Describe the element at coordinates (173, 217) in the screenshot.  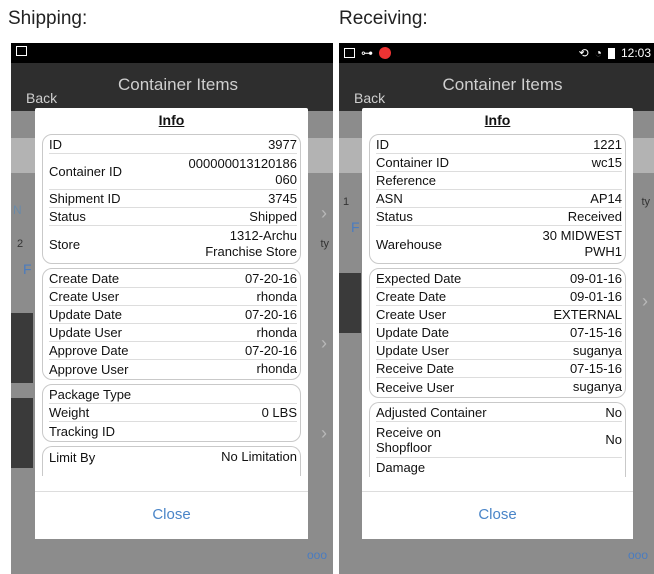
I see `info-row: Status Shipped` at that location.